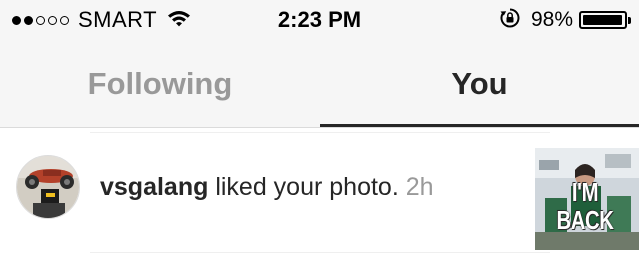 The width and height of the screenshot is (639, 253). What do you see at coordinates (303, 187) in the screenshot?
I see `notification-action: liked your photo.` at bounding box center [303, 187].